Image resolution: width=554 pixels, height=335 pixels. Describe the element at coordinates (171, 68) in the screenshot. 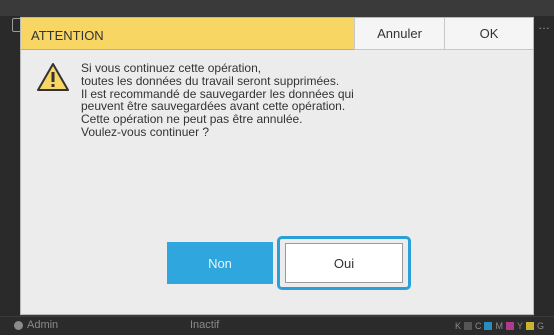

I see `message-line: Si vous continuez cette opération,` at that location.